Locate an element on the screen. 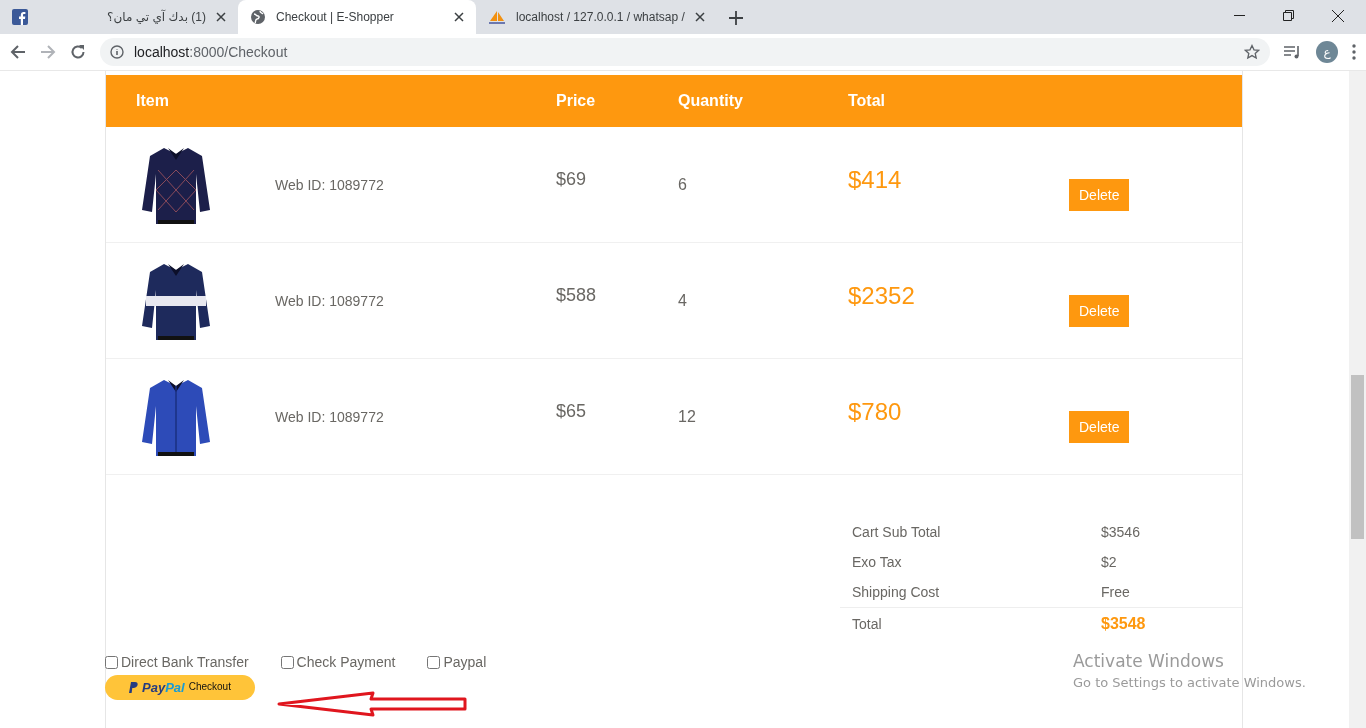  playlist-icon is located at coordinates (1293, 52).